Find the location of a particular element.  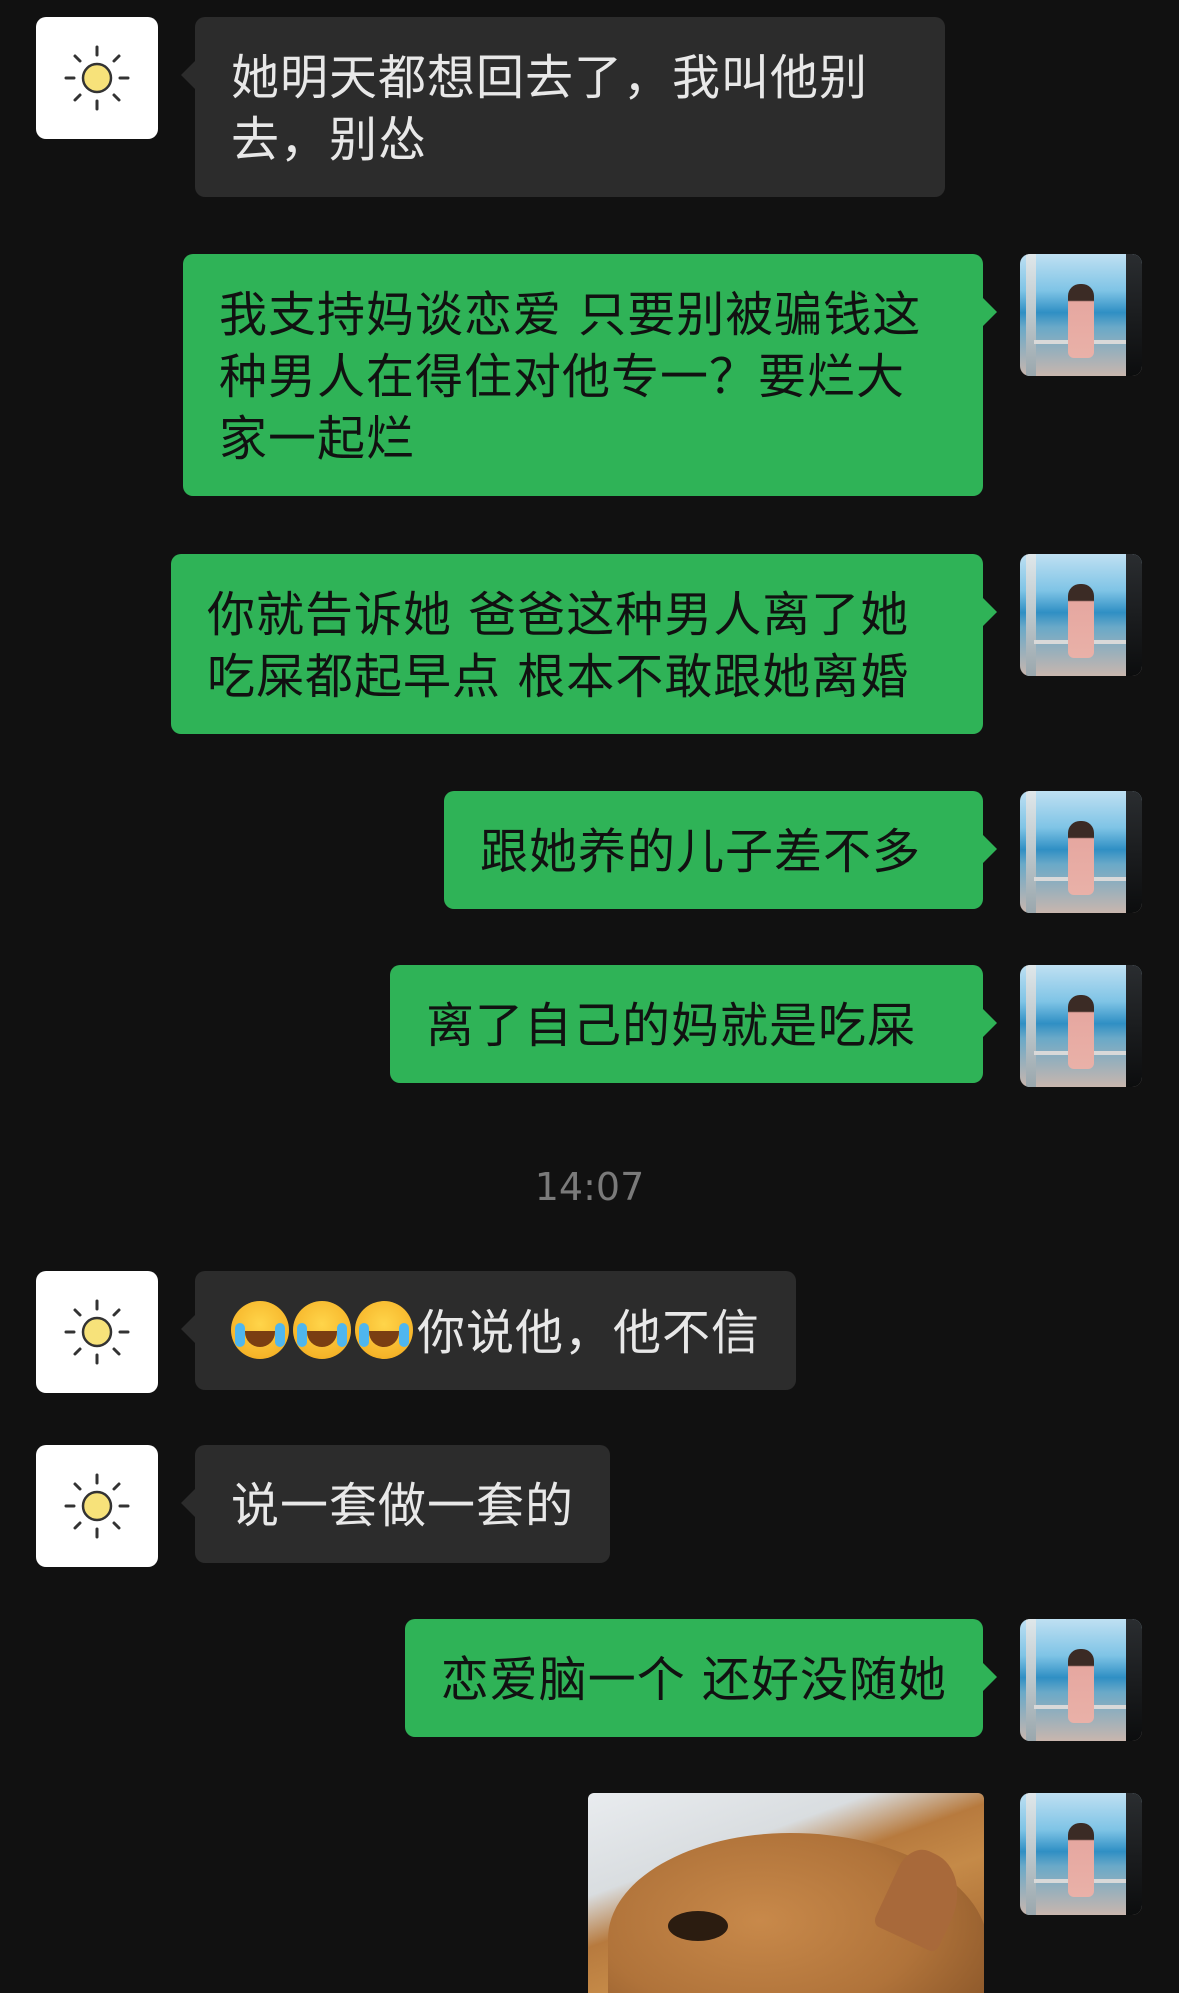

incoming-message-bubble: 她明天都想回去了，我叫他别去，别怂 is located at coordinates (563, 107).